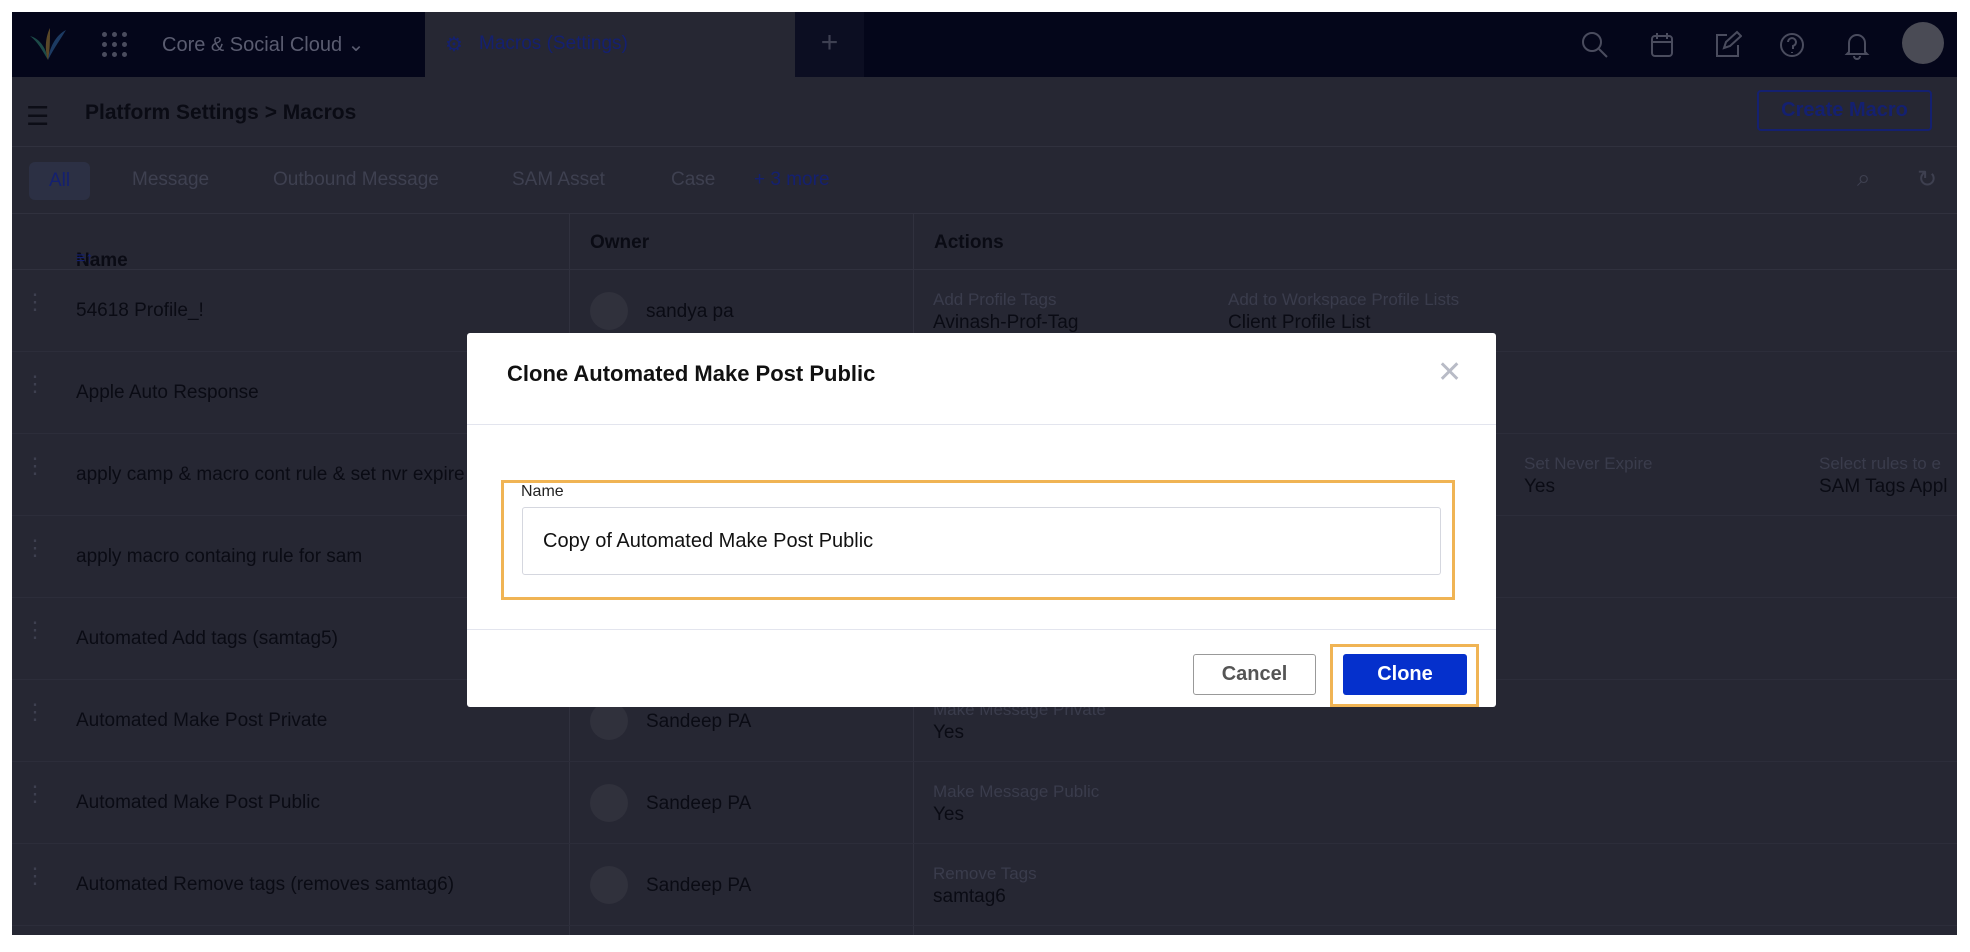  Describe the element at coordinates (356, 45) in the screenshot. I see `chevron-down-icon: ⌄` at that location.